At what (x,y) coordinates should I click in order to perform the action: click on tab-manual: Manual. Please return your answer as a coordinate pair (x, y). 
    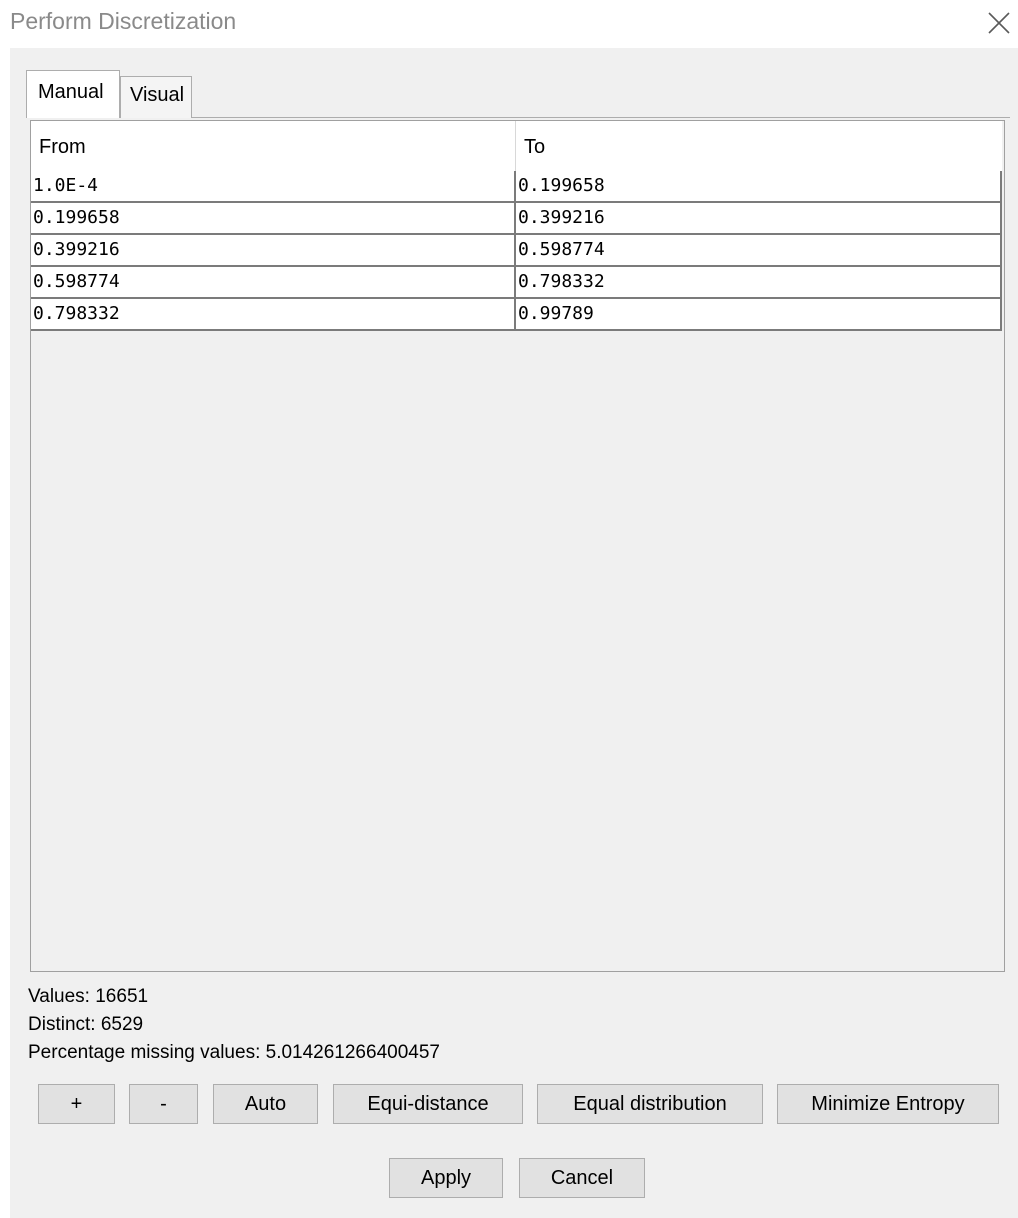
    Looking at the image, I should click on (73, 94).